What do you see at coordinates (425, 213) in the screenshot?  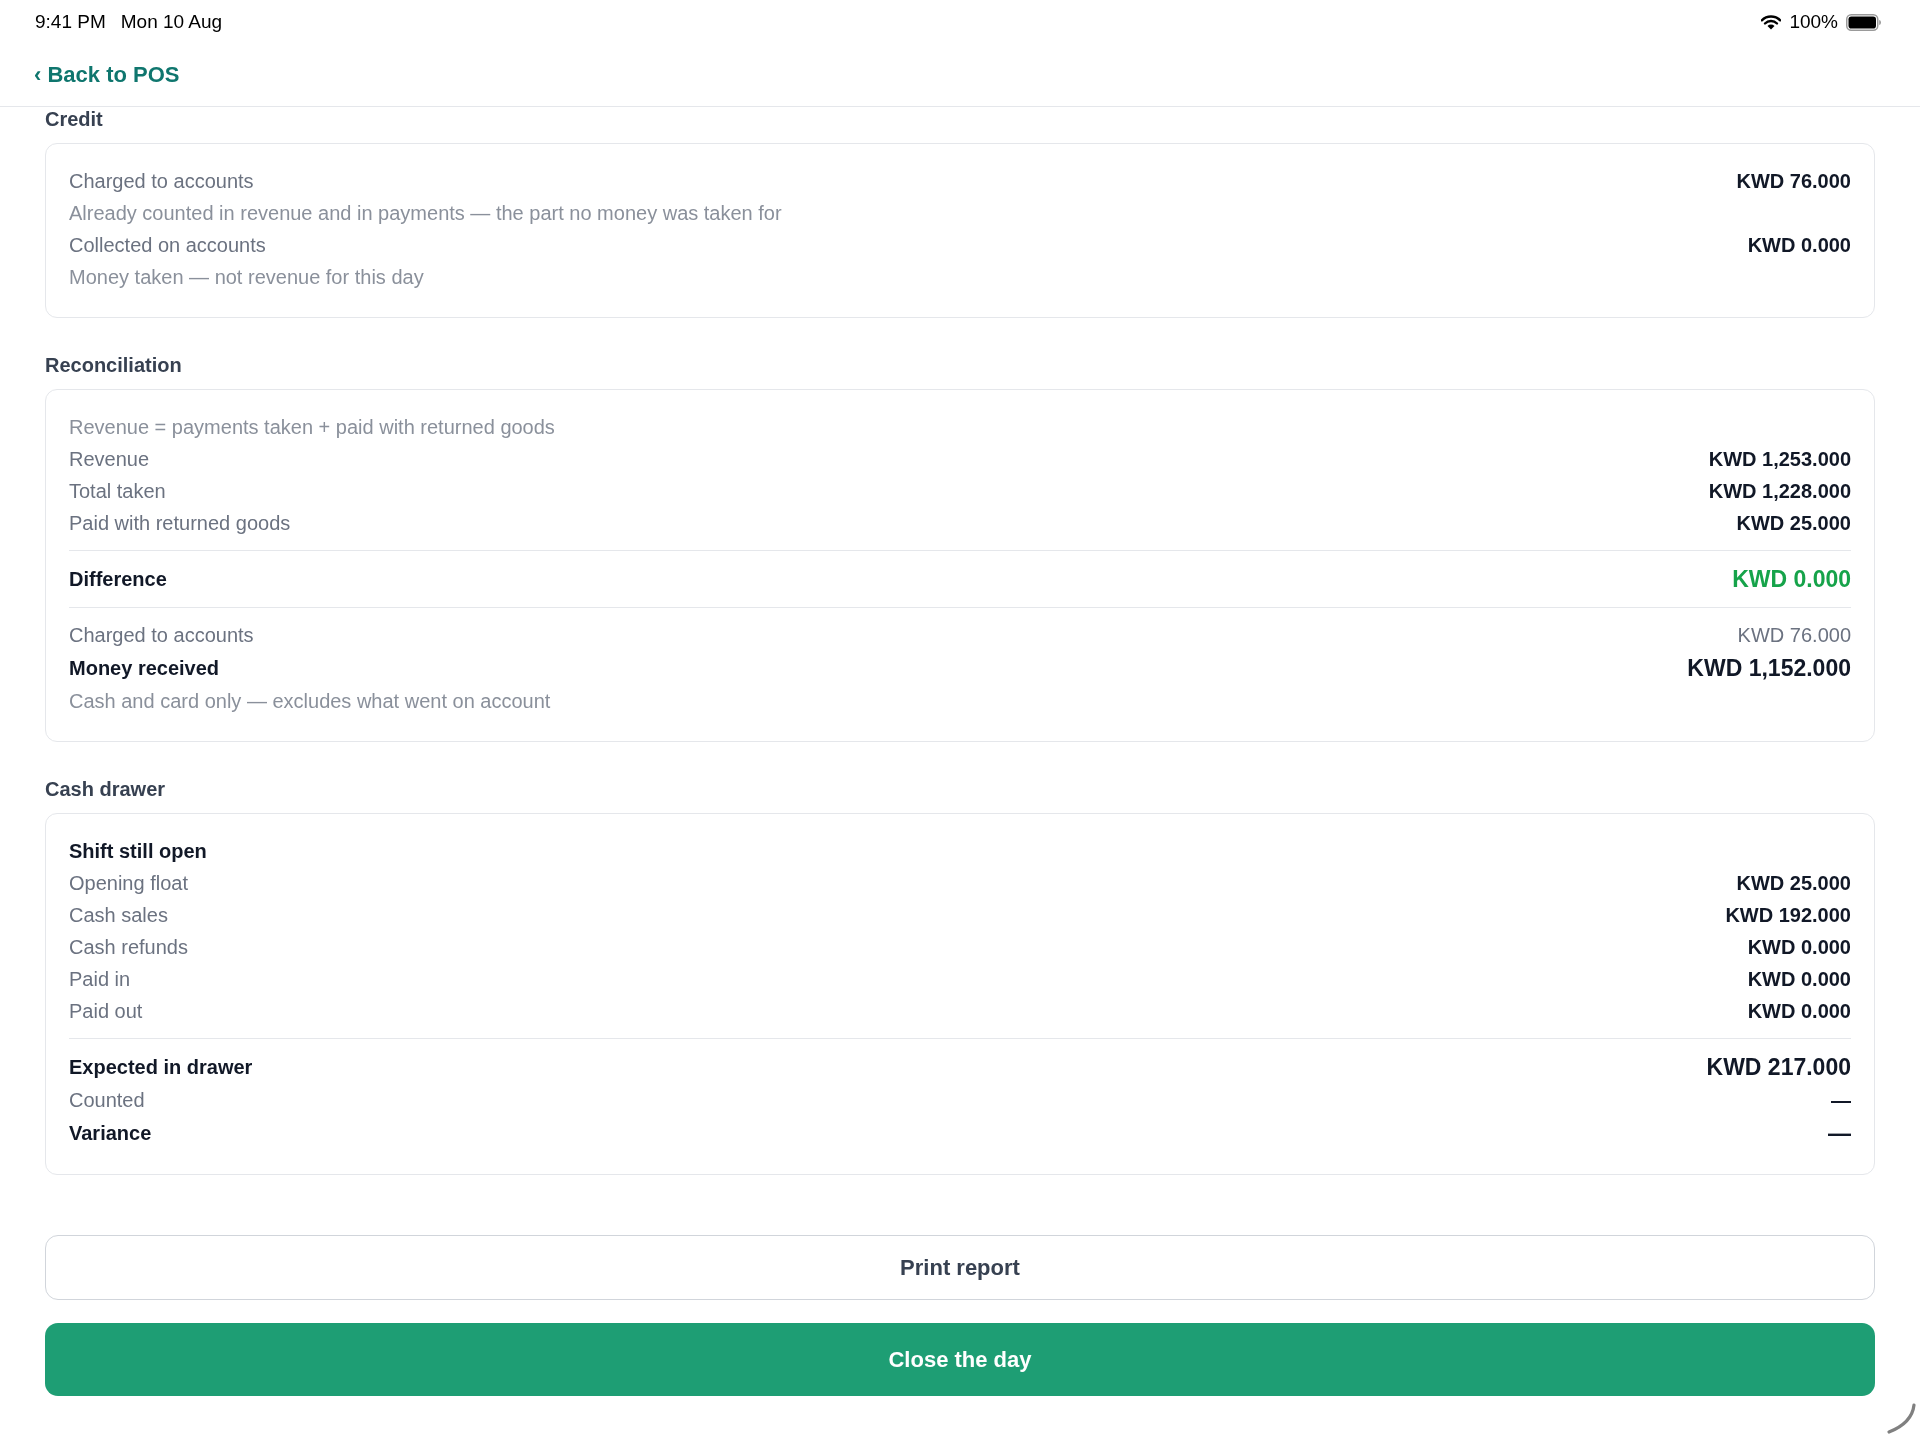 I see `note-text: Already counted in revenue and in payments — the part no money was taken for` at bounding box center [425, 213].